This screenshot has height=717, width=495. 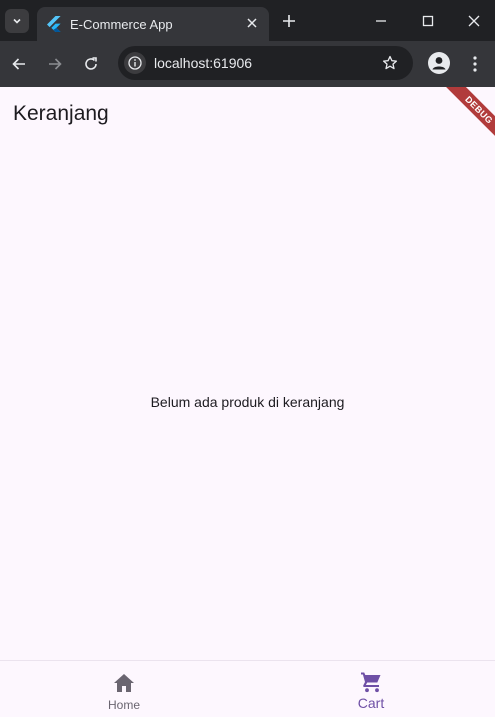 I want to click on maximize-icon, so click(x=428, y=21).